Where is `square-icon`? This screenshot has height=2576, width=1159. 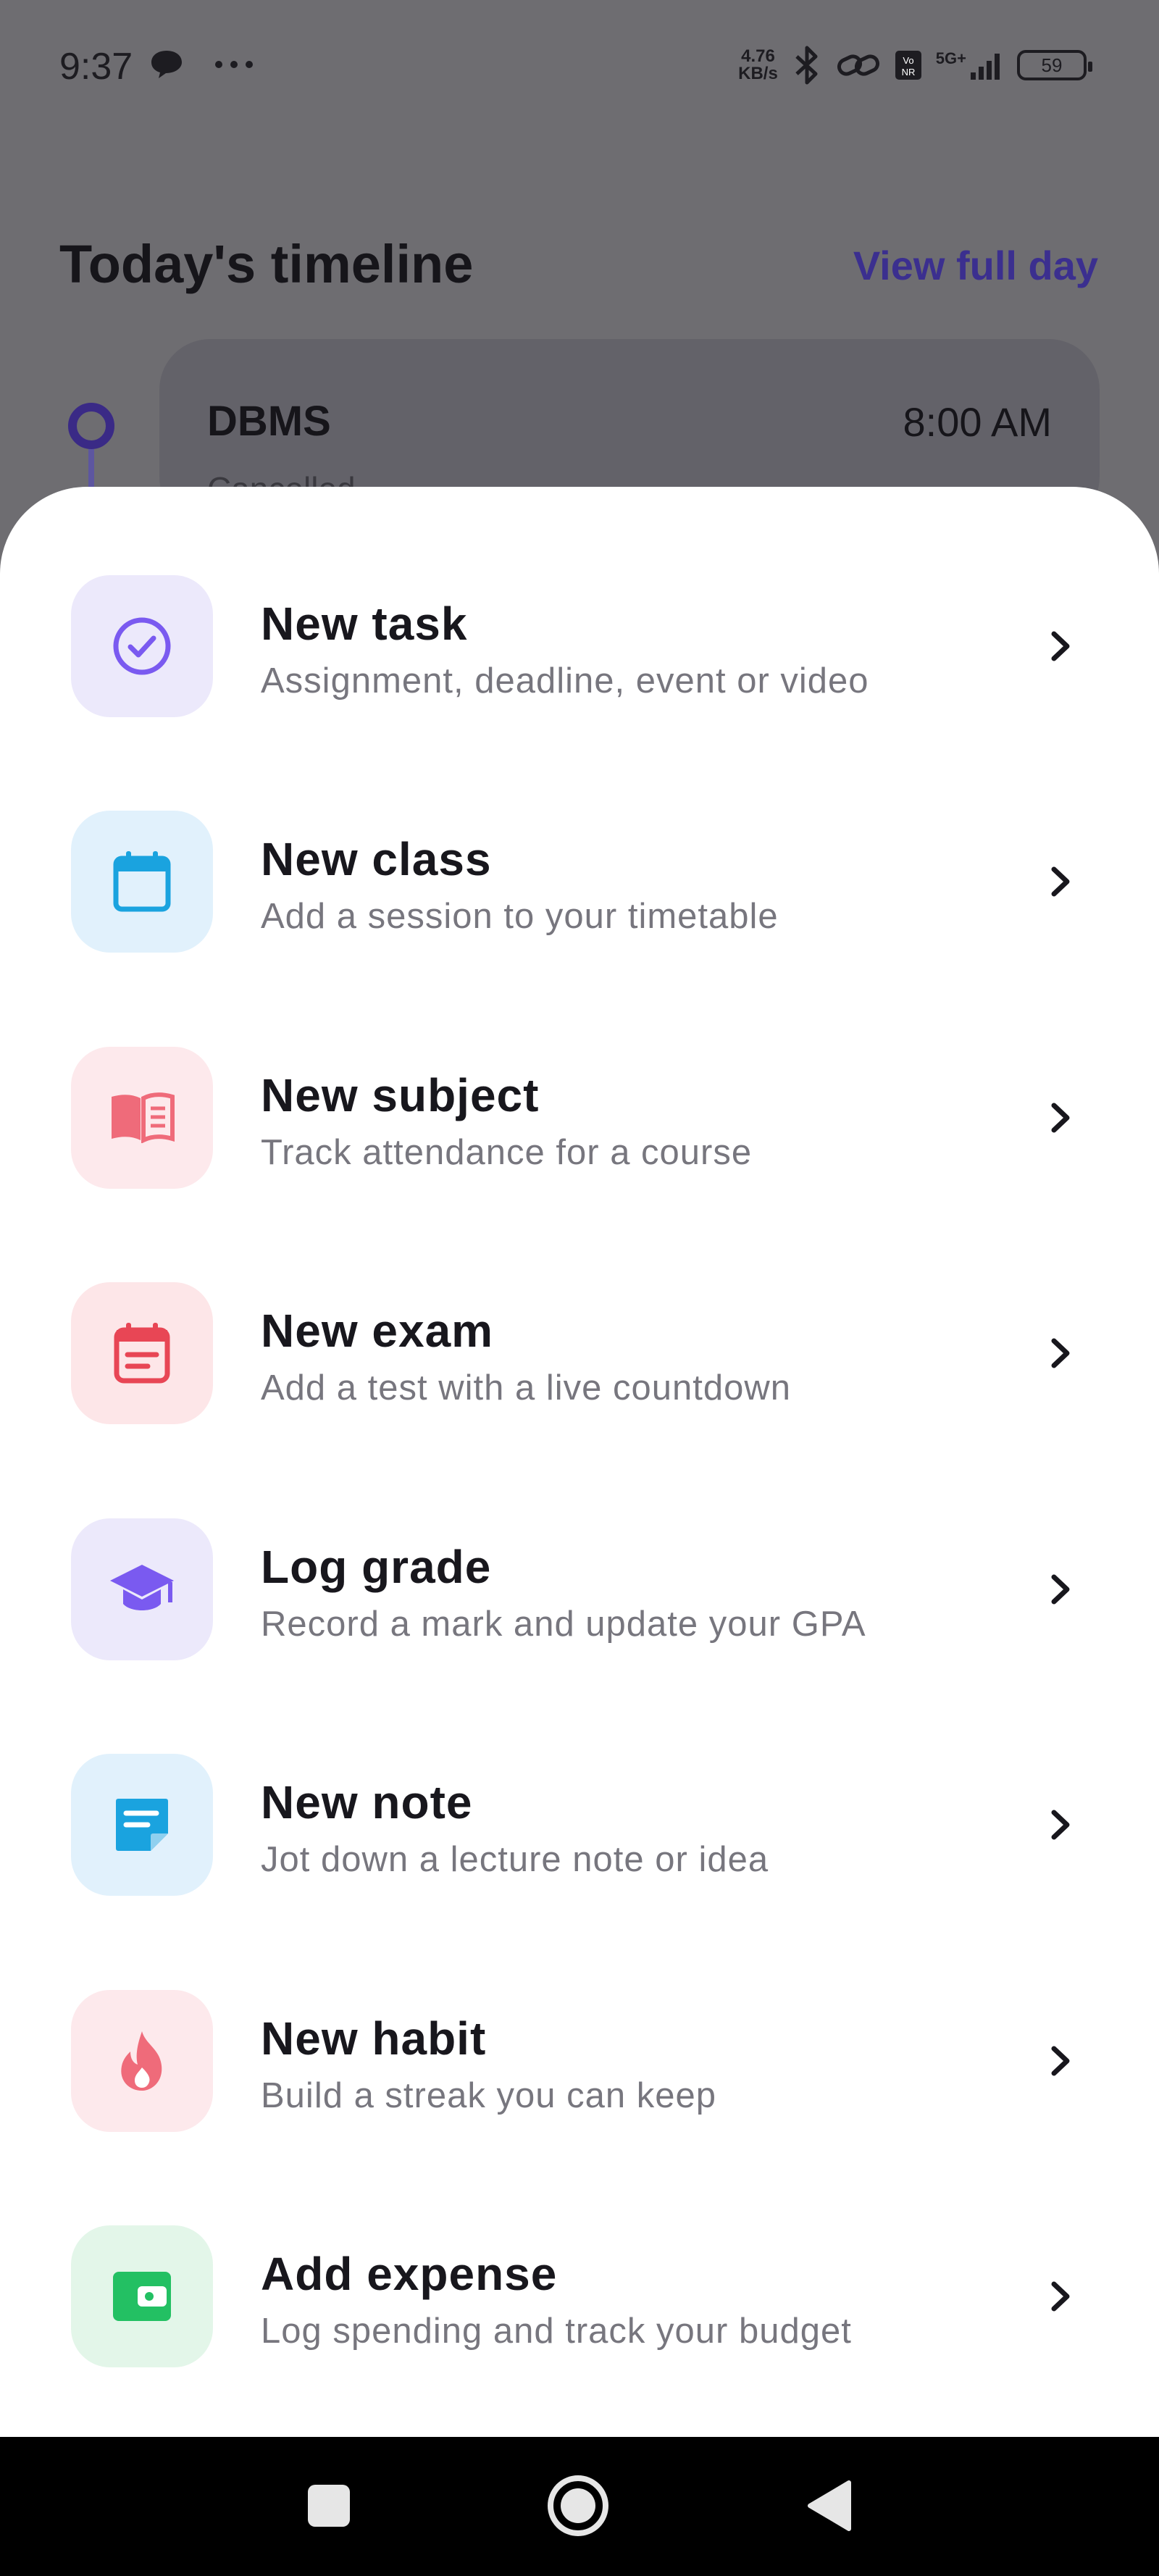
square-icon is located at coordinates (329, 2506).